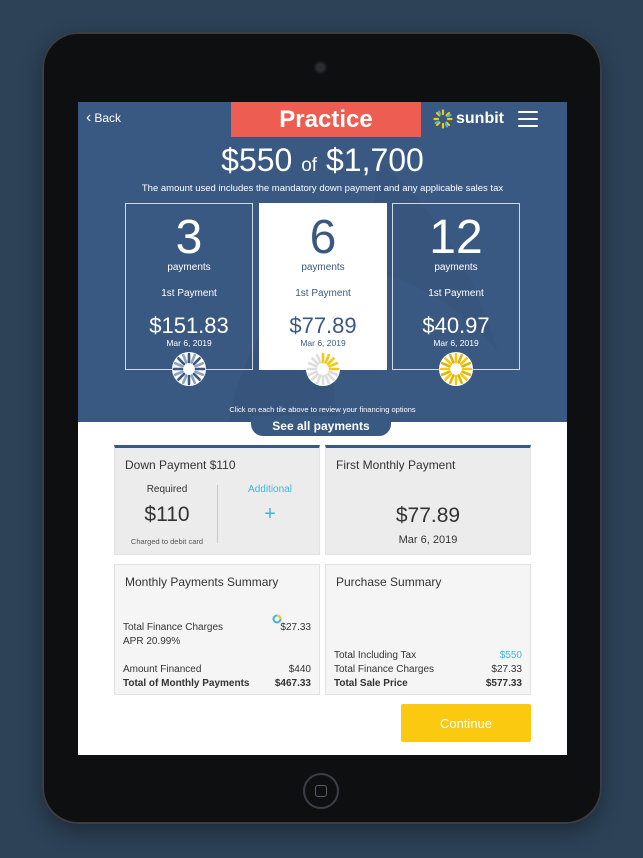 Image resolution: width=643 pixels, height=858 pixels. Describe the element at coordinates (466, 723) in the screenshot. I see `continue-button: Continue` at that location.